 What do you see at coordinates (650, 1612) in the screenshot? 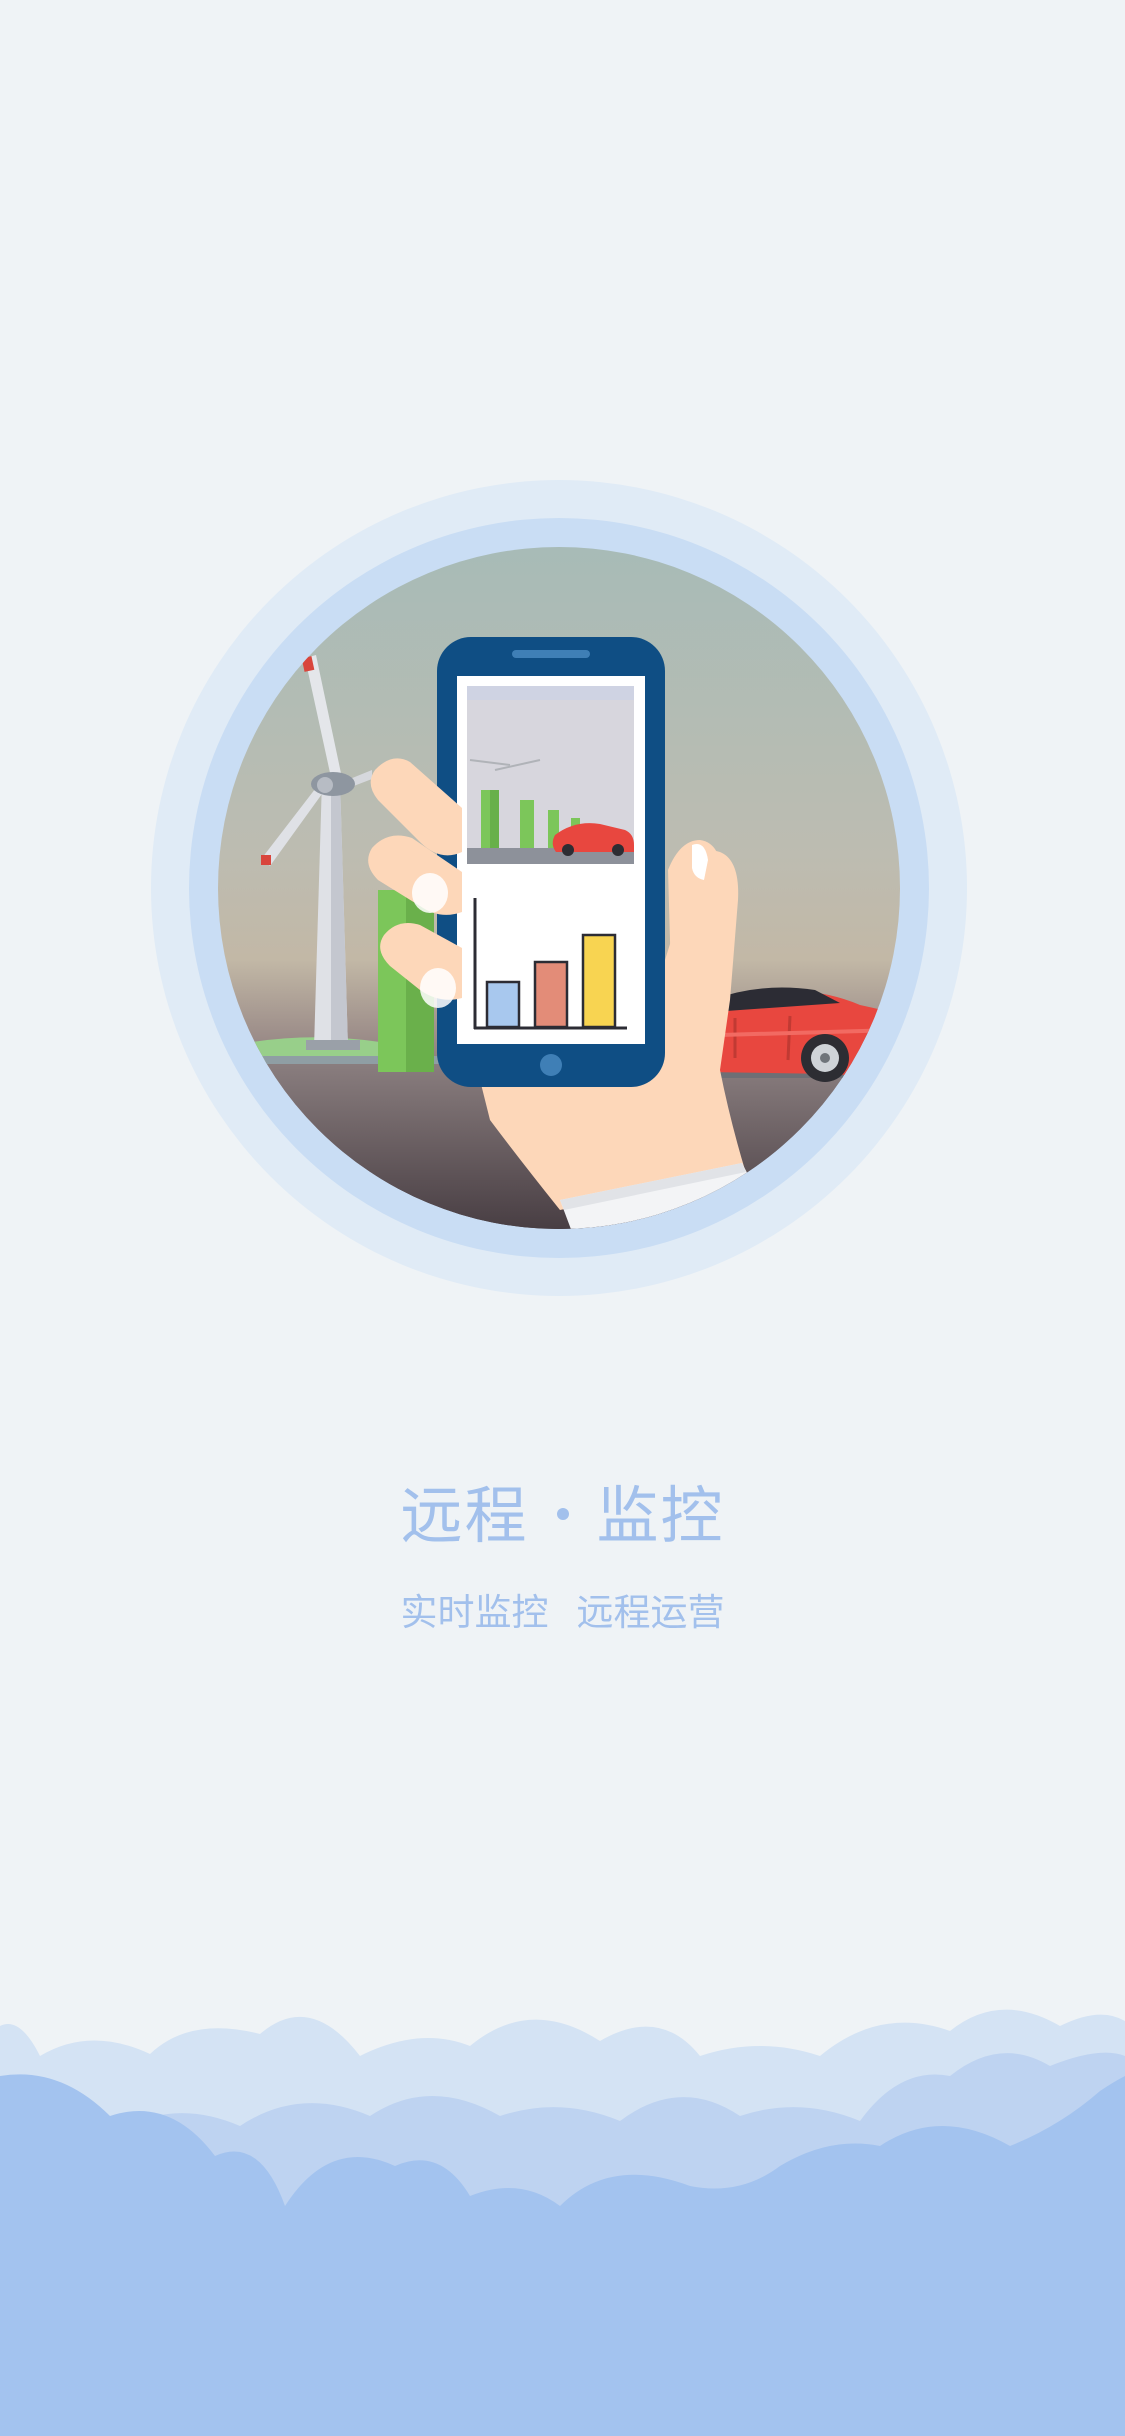
I see `subtitle-right: 远程运营` at bounding box center [650, 1612].